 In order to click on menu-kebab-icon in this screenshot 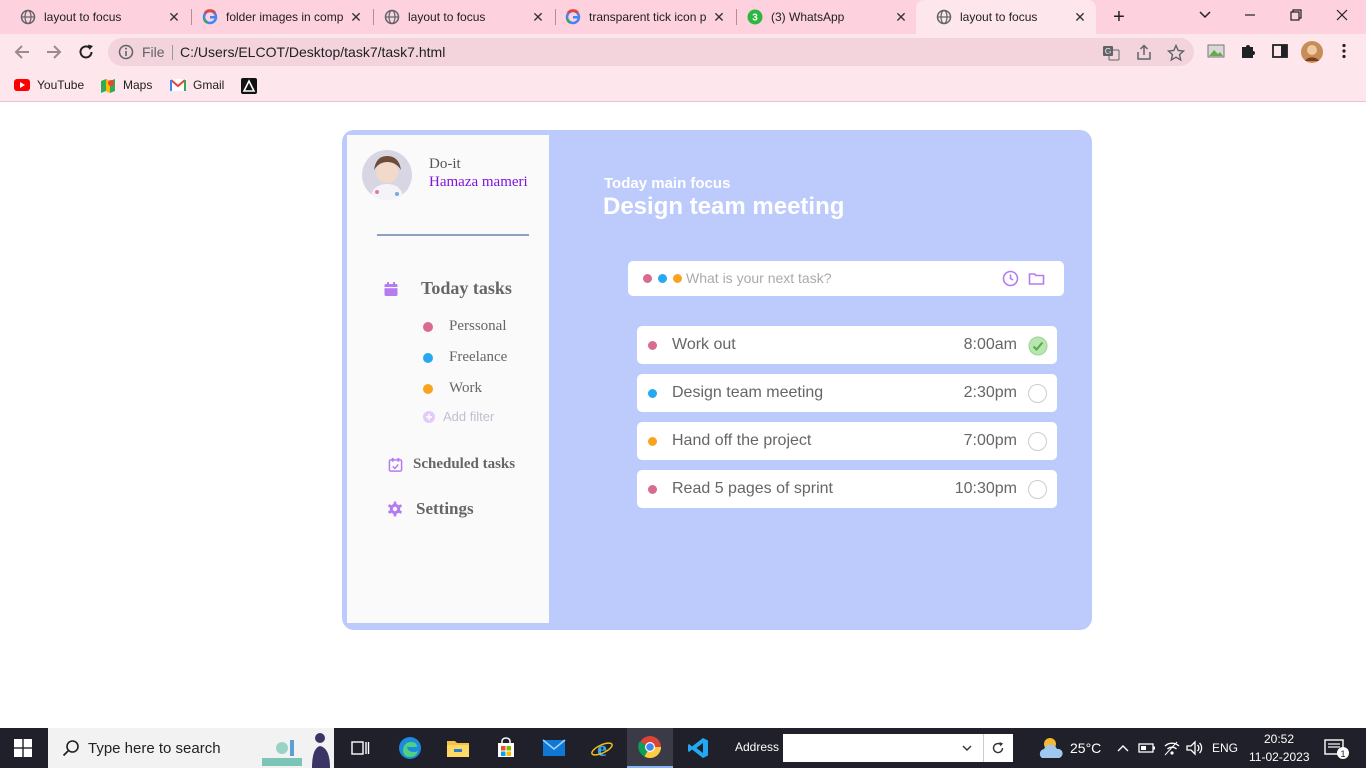, I will do `click(1344, 51)`.